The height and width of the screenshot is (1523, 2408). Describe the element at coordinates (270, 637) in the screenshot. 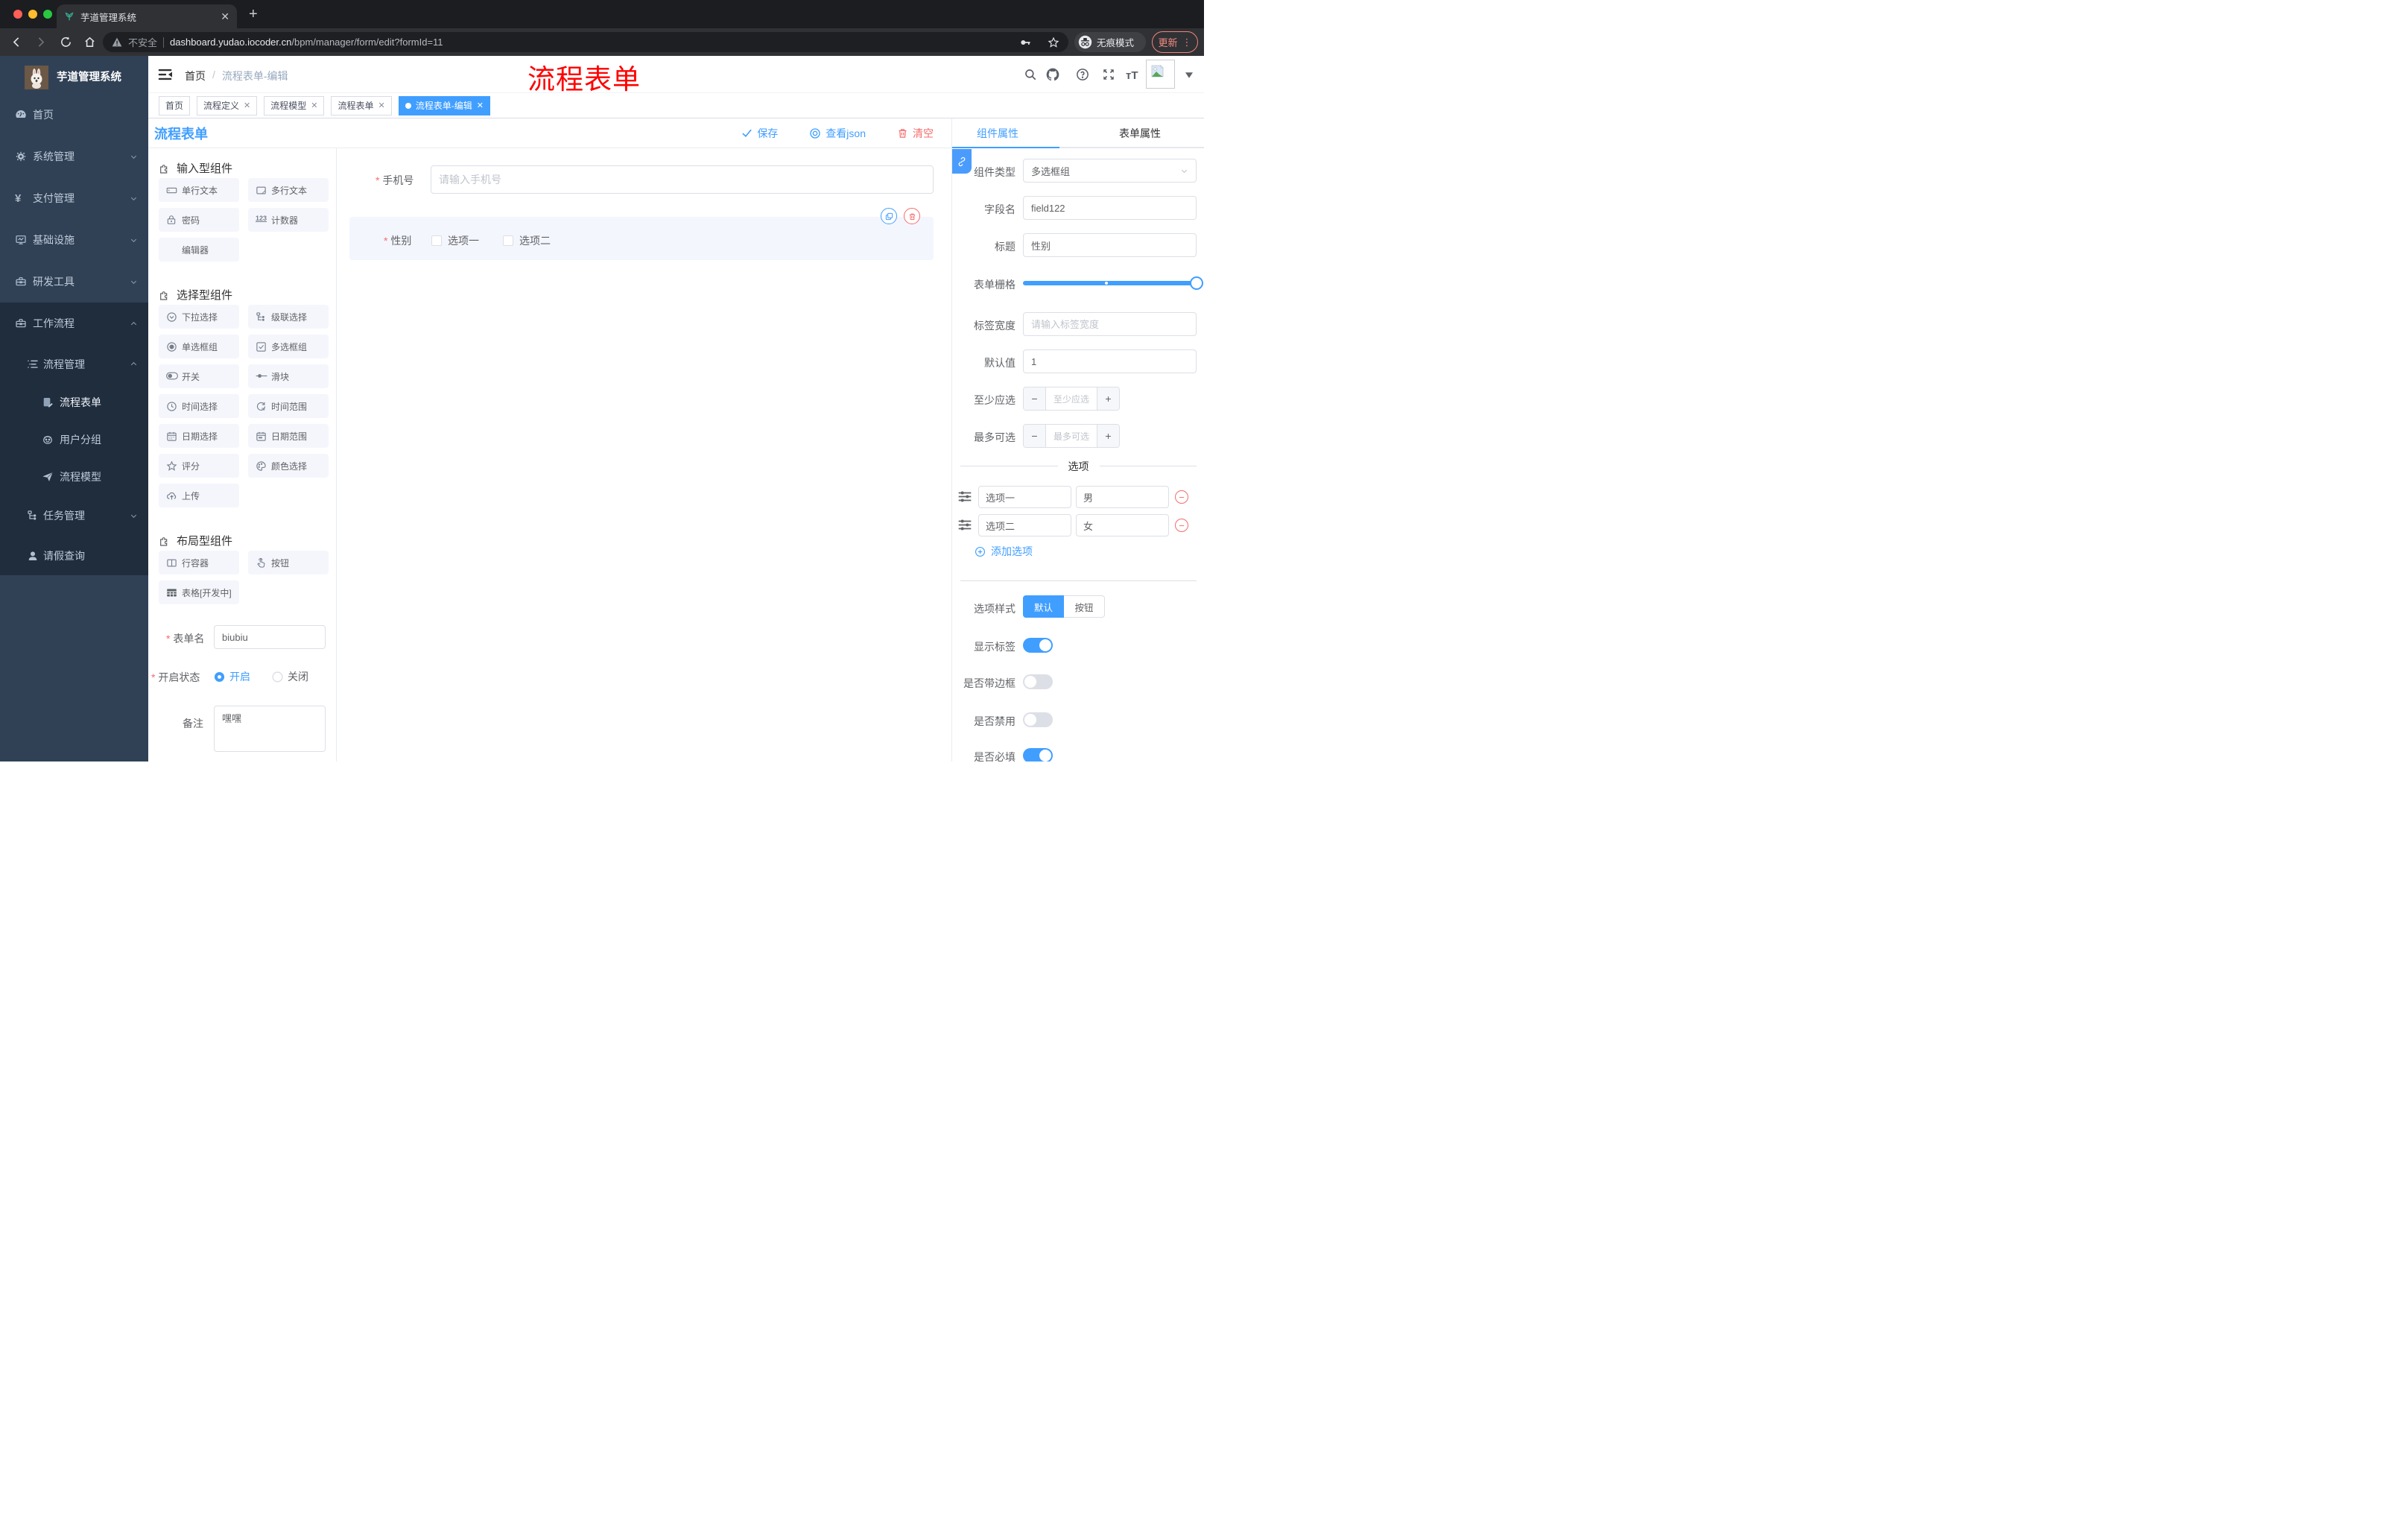

I see `form-name-input` at that location.